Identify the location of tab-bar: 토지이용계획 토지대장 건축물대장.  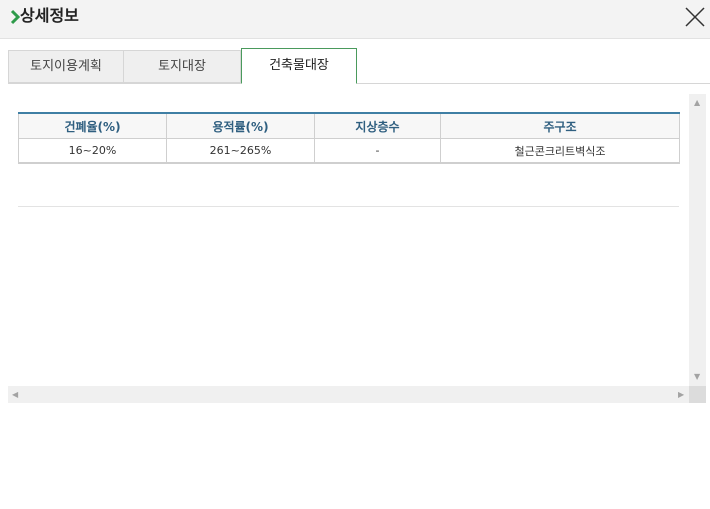
(359, 66).